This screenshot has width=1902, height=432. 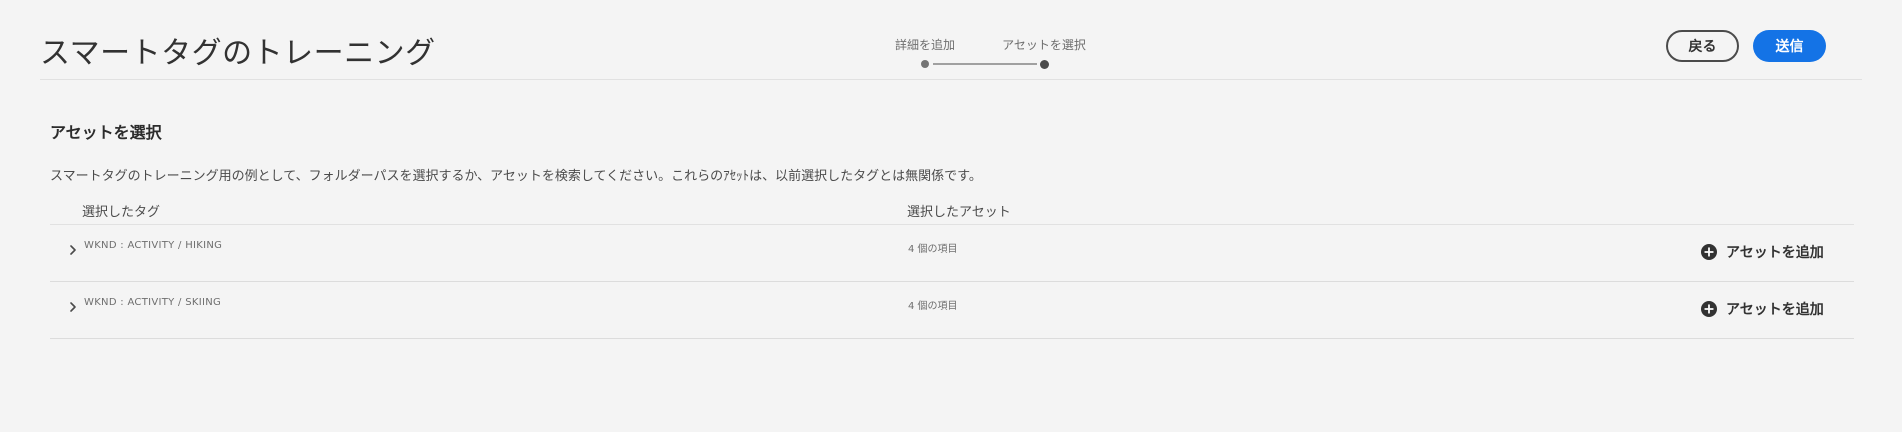 What do you see at coordinates (1702, 46) in the screenshot?
I see `back-button: 戻る` at bounding box center [1702, 46].